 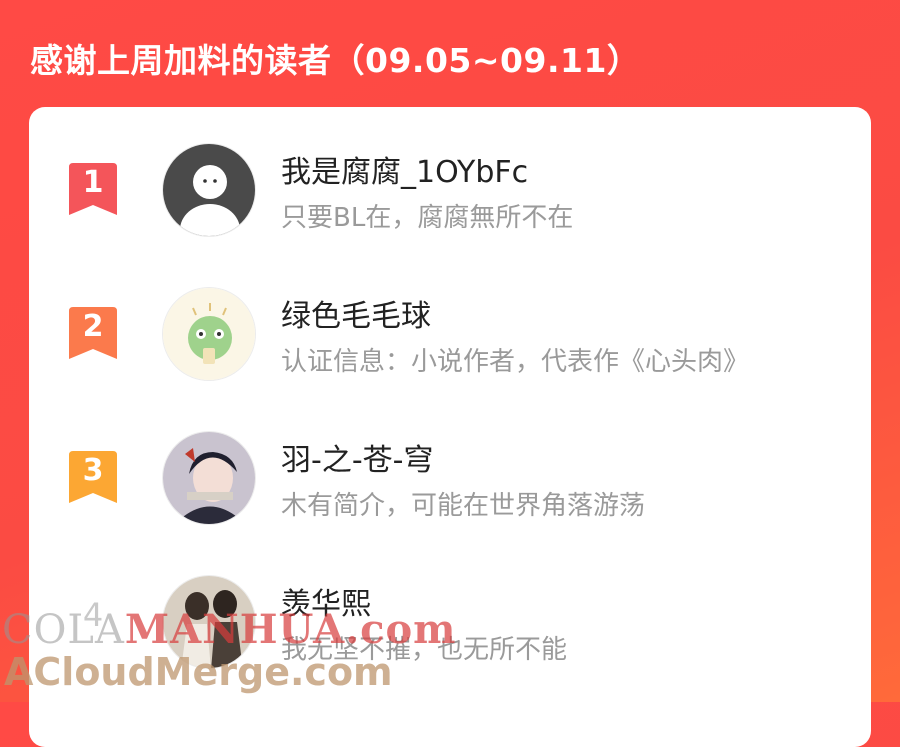 What do you see at coordinates (427, 218) in the screenshot?
I see `reader-bio: 只要BL在，腐腐無所不在` at bounding box center [427, 218].